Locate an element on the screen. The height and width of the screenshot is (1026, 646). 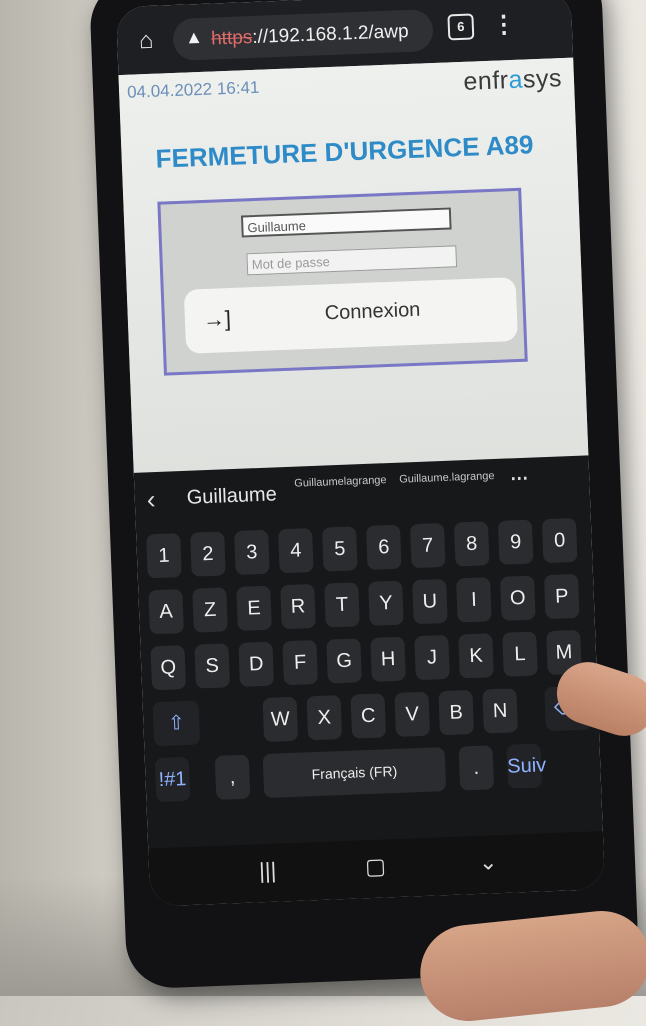
next-key: Suiv is located at coordinates (526, 766).